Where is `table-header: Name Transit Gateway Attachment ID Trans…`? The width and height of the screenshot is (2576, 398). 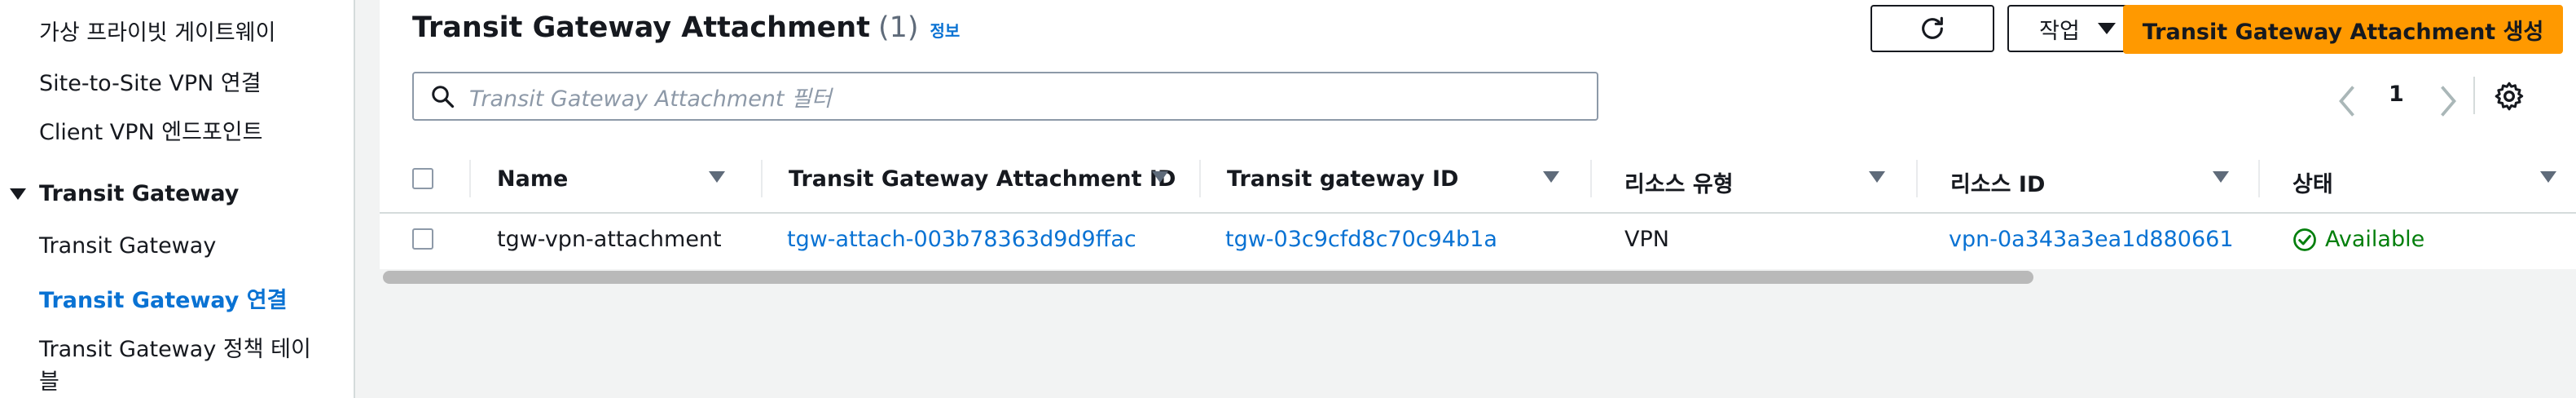
table-header: Name Transit Gateway Attachment ID Trans… is located at coordinates (1478, 181).